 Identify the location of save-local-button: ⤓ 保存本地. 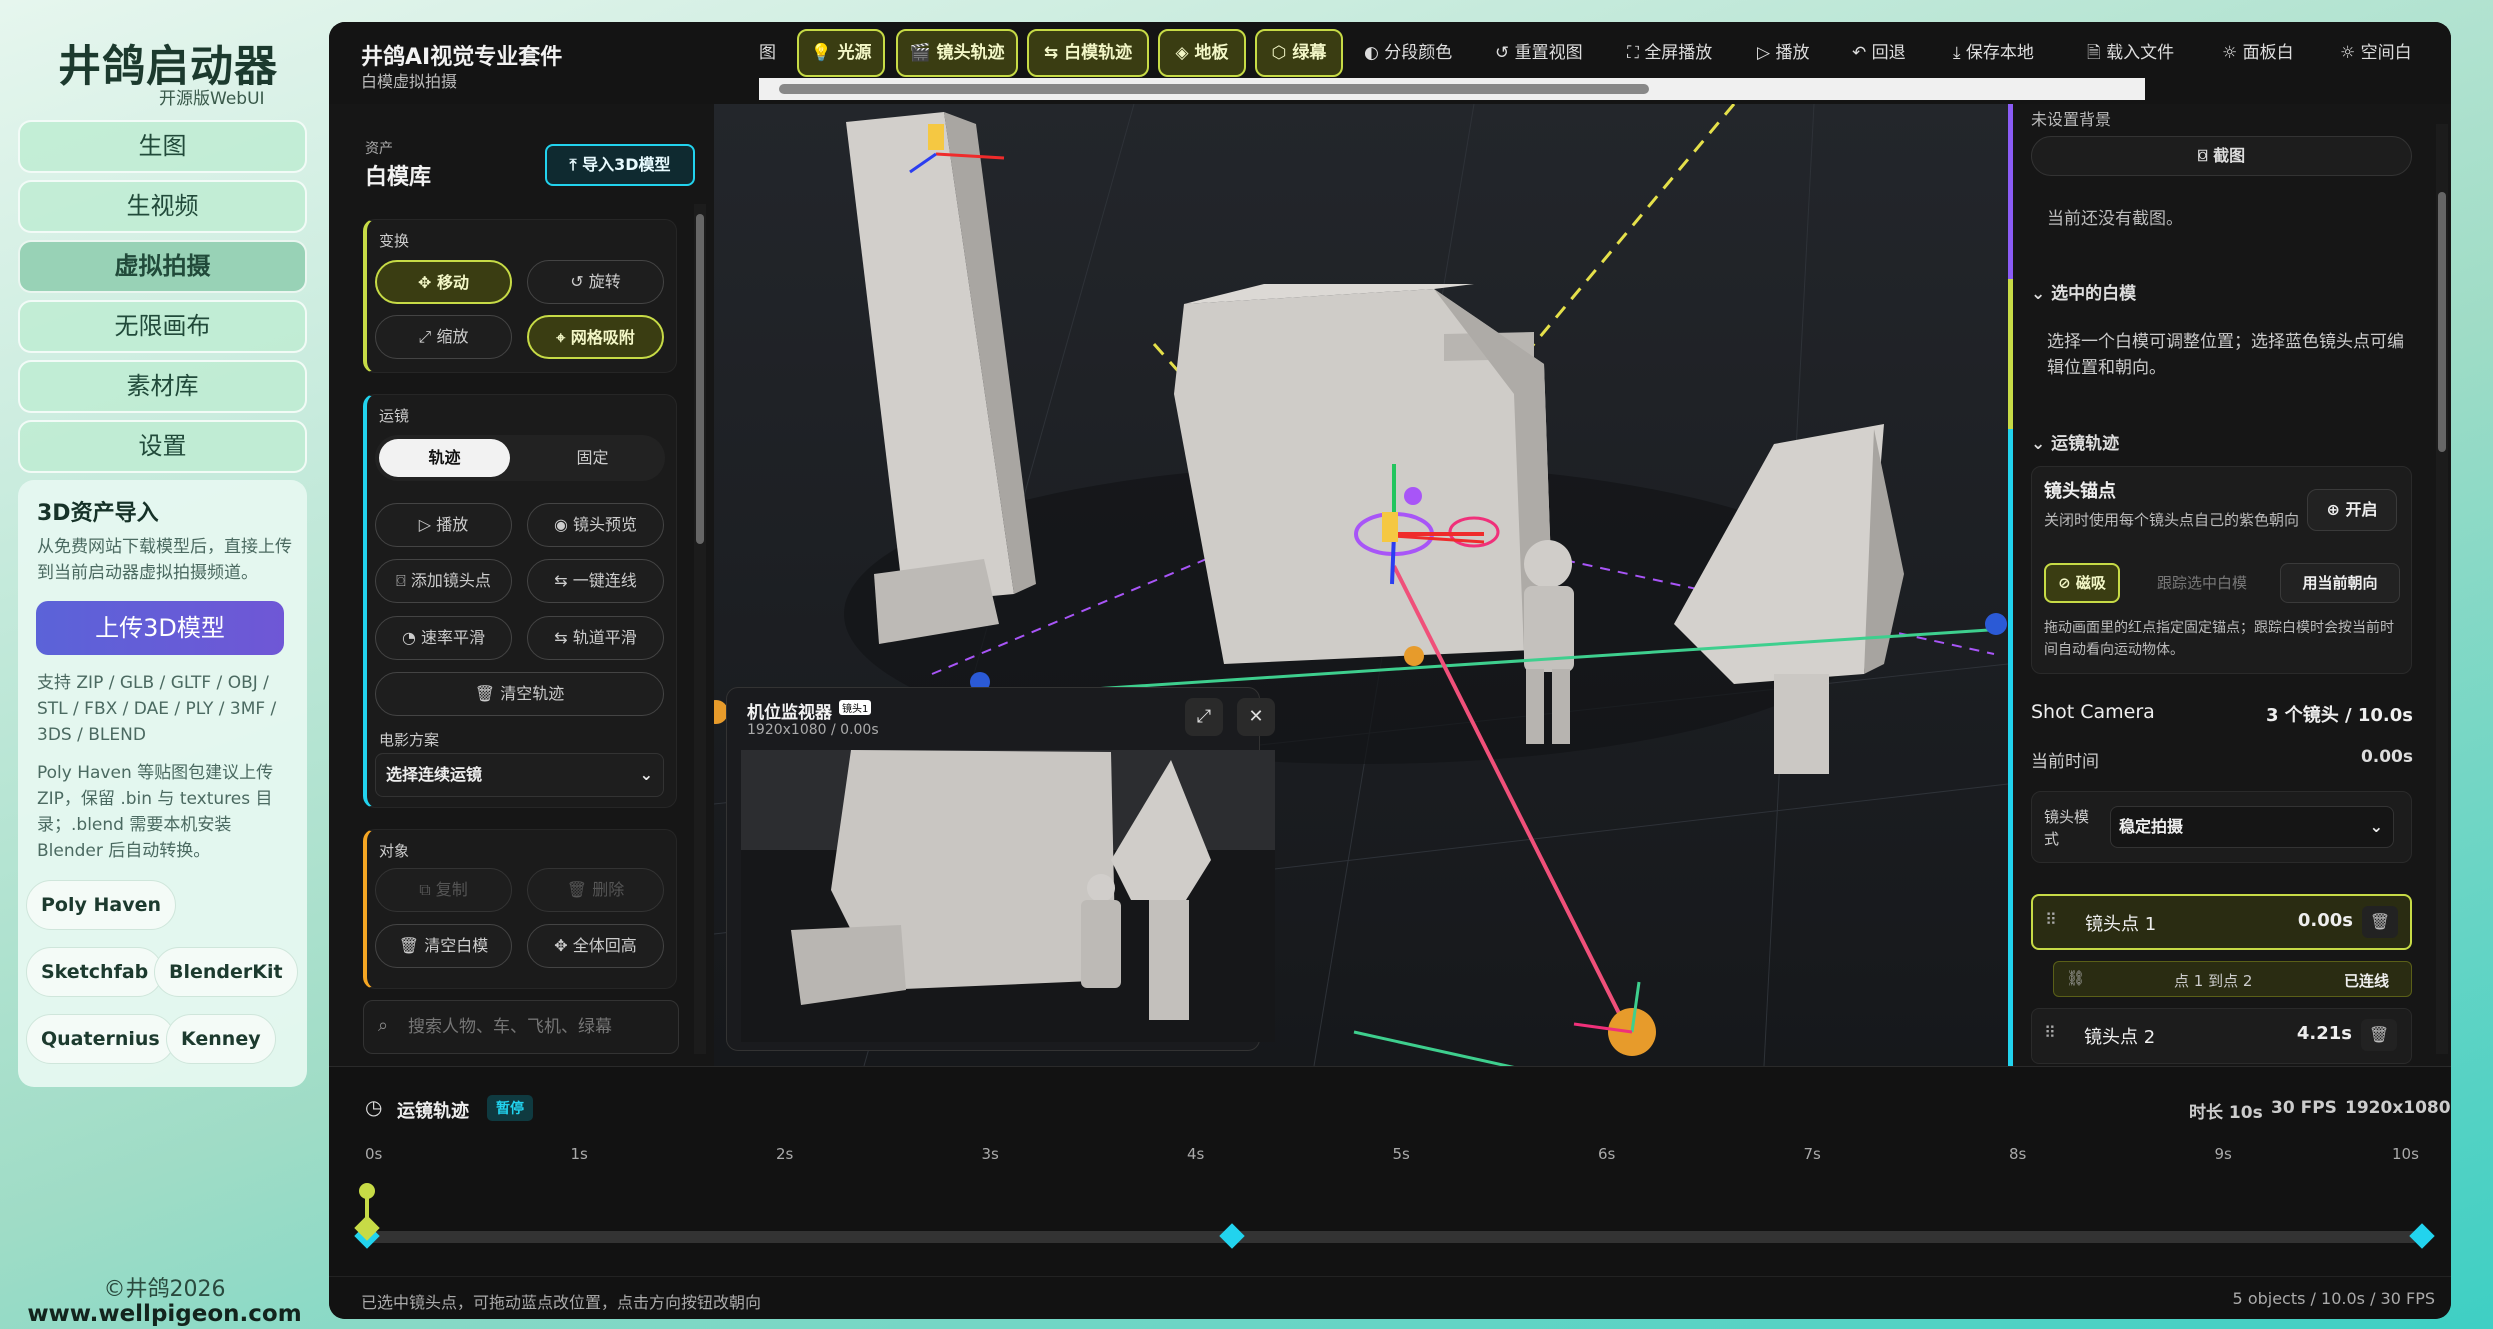
(1993, 53).